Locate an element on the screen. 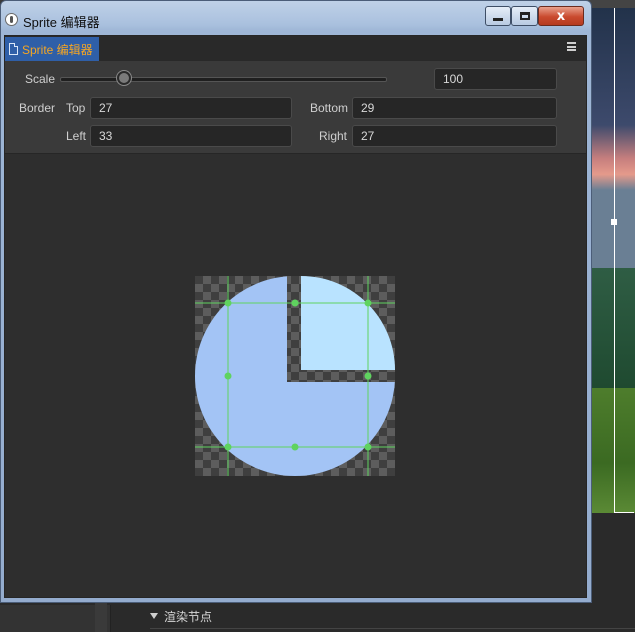 The height and width of the screenshot is (632, 635). right-input: 27 is located at coordinates (454, 136).